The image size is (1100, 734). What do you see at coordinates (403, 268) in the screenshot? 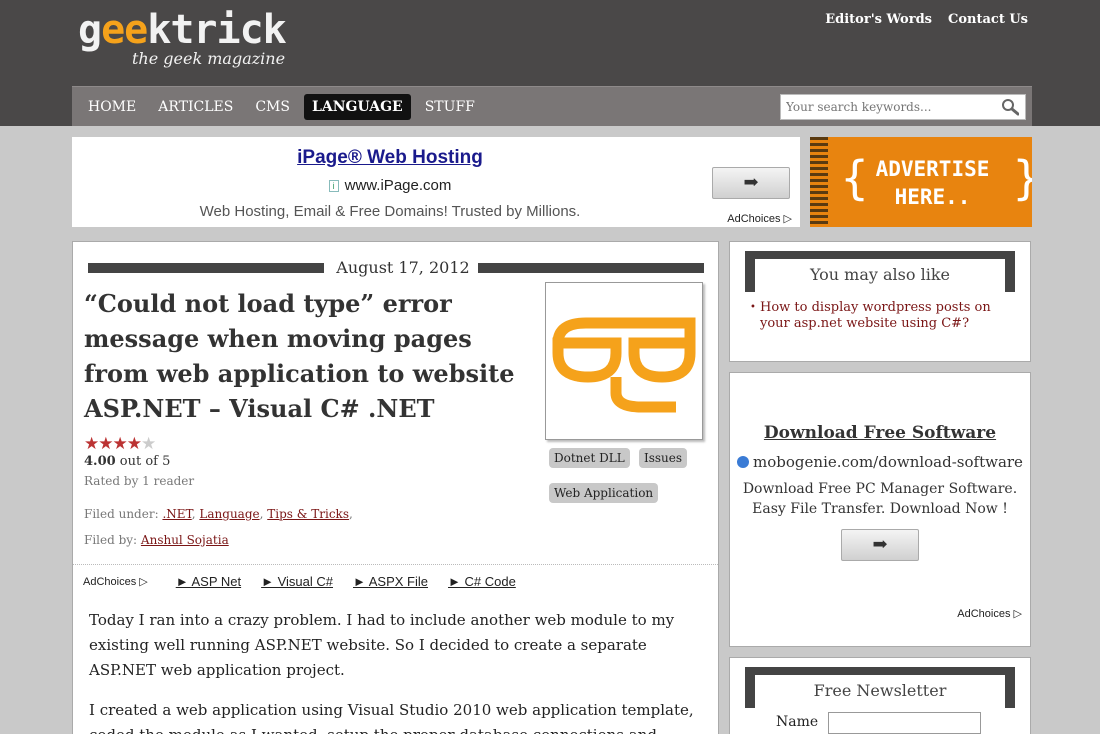
I see `article-date: August 17, 2012` at bounding box center [403, 268].